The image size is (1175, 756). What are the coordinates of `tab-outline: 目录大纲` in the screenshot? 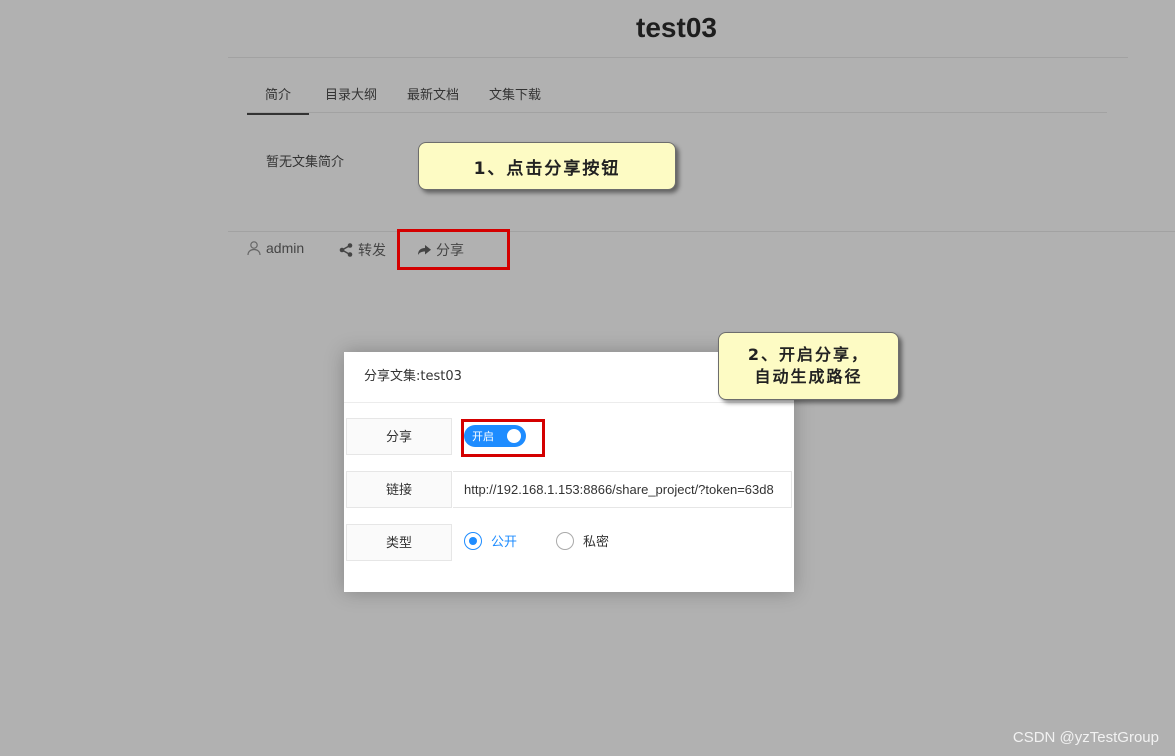 It's located at (351, 97).